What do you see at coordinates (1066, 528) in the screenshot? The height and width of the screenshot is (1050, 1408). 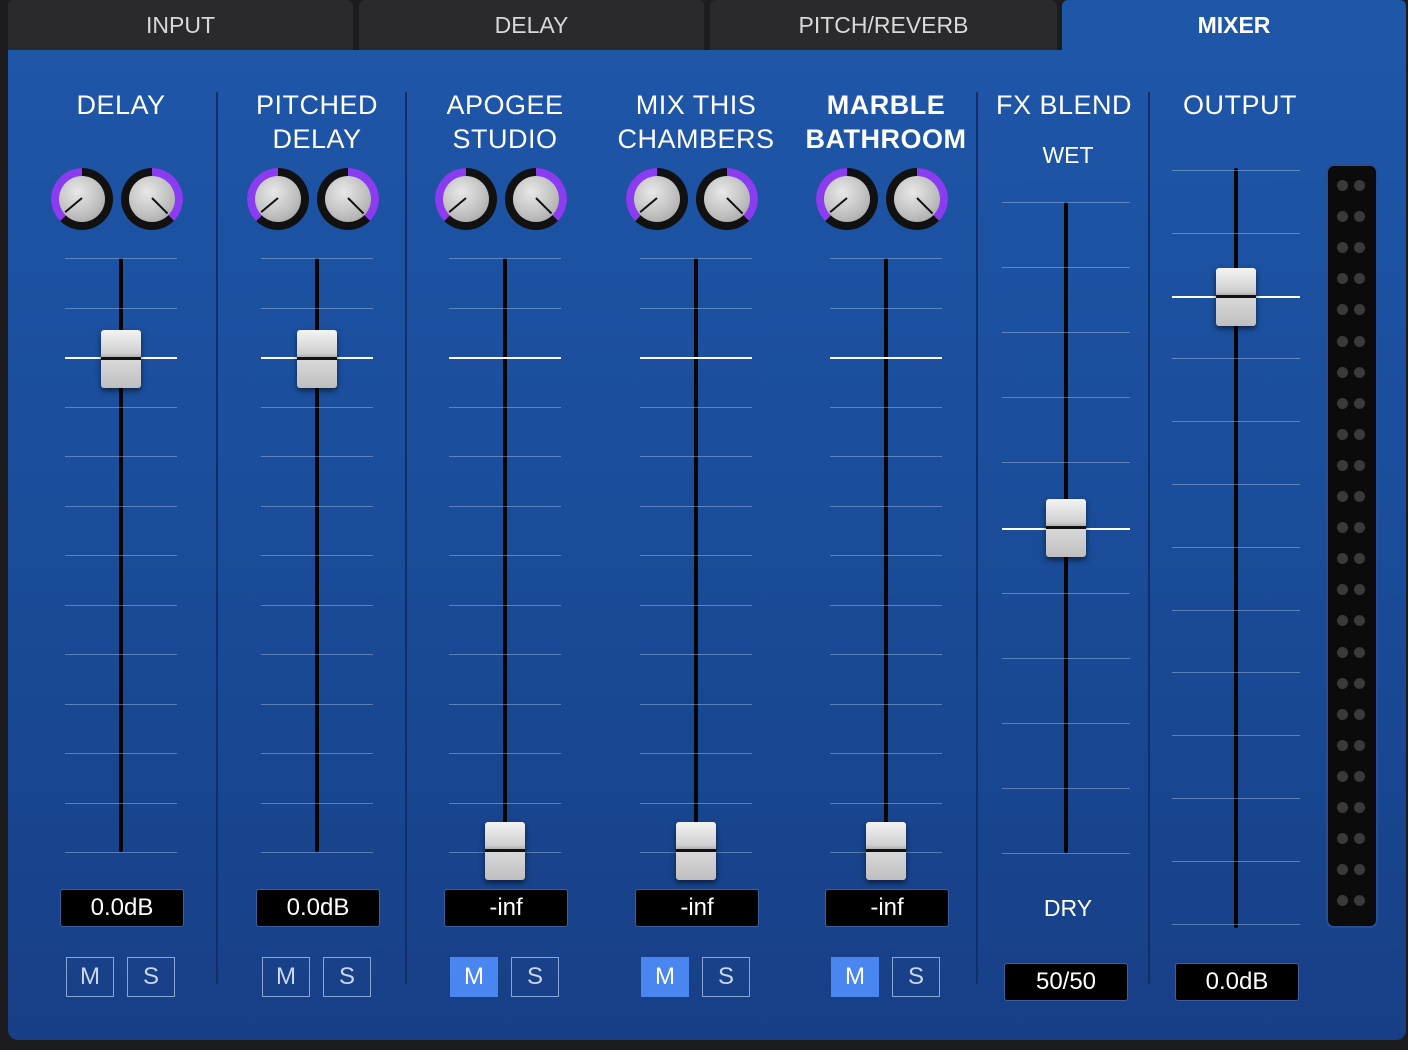 I see `fx-blend-fader-handle` at bounding box center [1066, 528].